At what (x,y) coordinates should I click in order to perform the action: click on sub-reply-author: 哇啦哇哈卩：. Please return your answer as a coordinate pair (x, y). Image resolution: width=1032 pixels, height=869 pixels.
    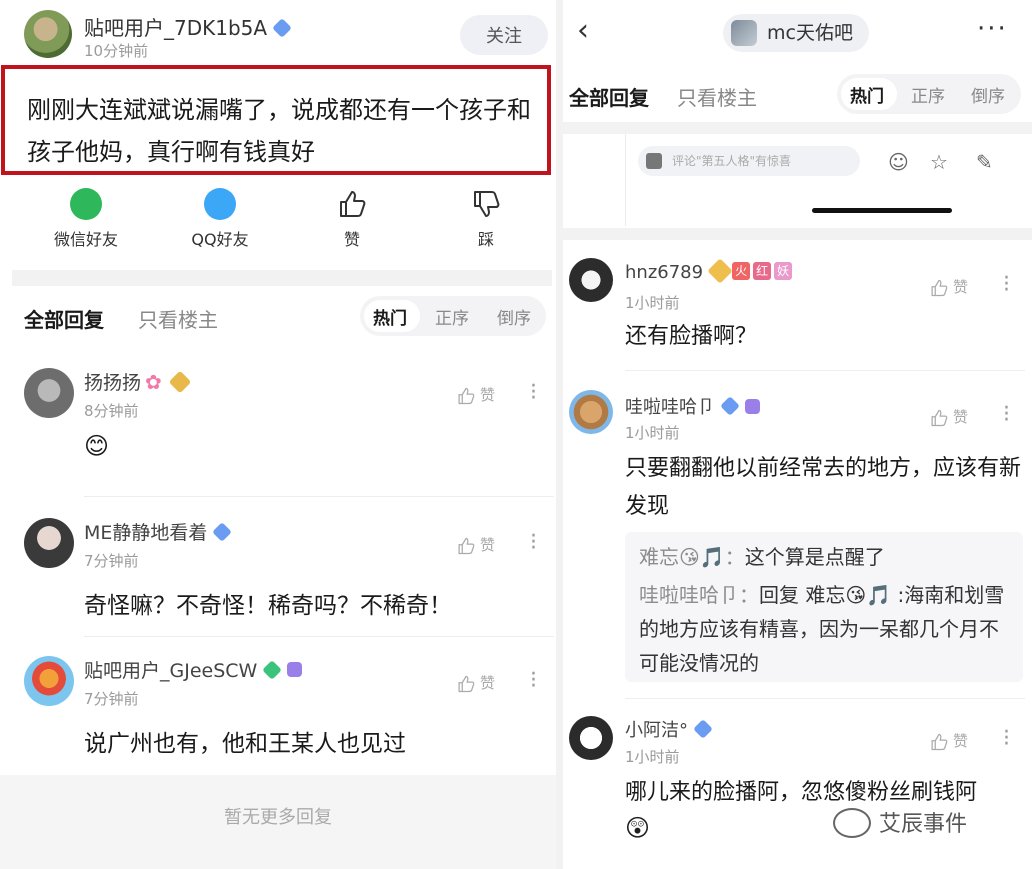
    Looking at the image, I should click on (699, 595).